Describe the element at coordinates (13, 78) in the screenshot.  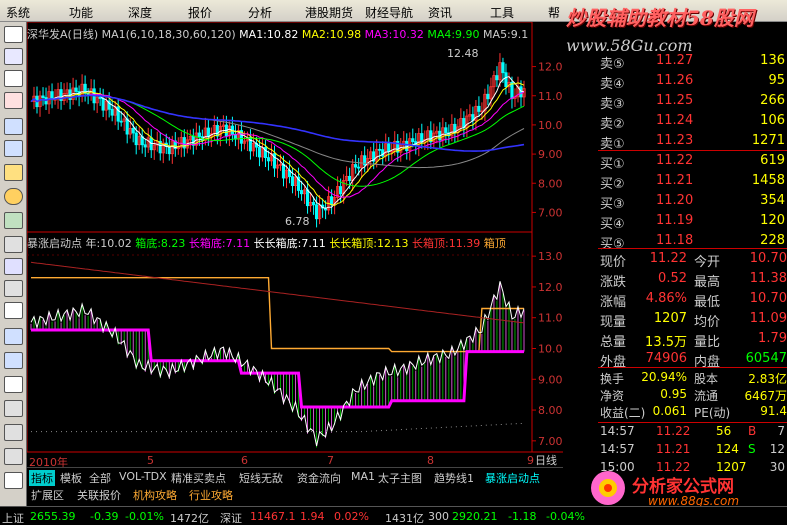
I see `line-chart-icon` at that location.